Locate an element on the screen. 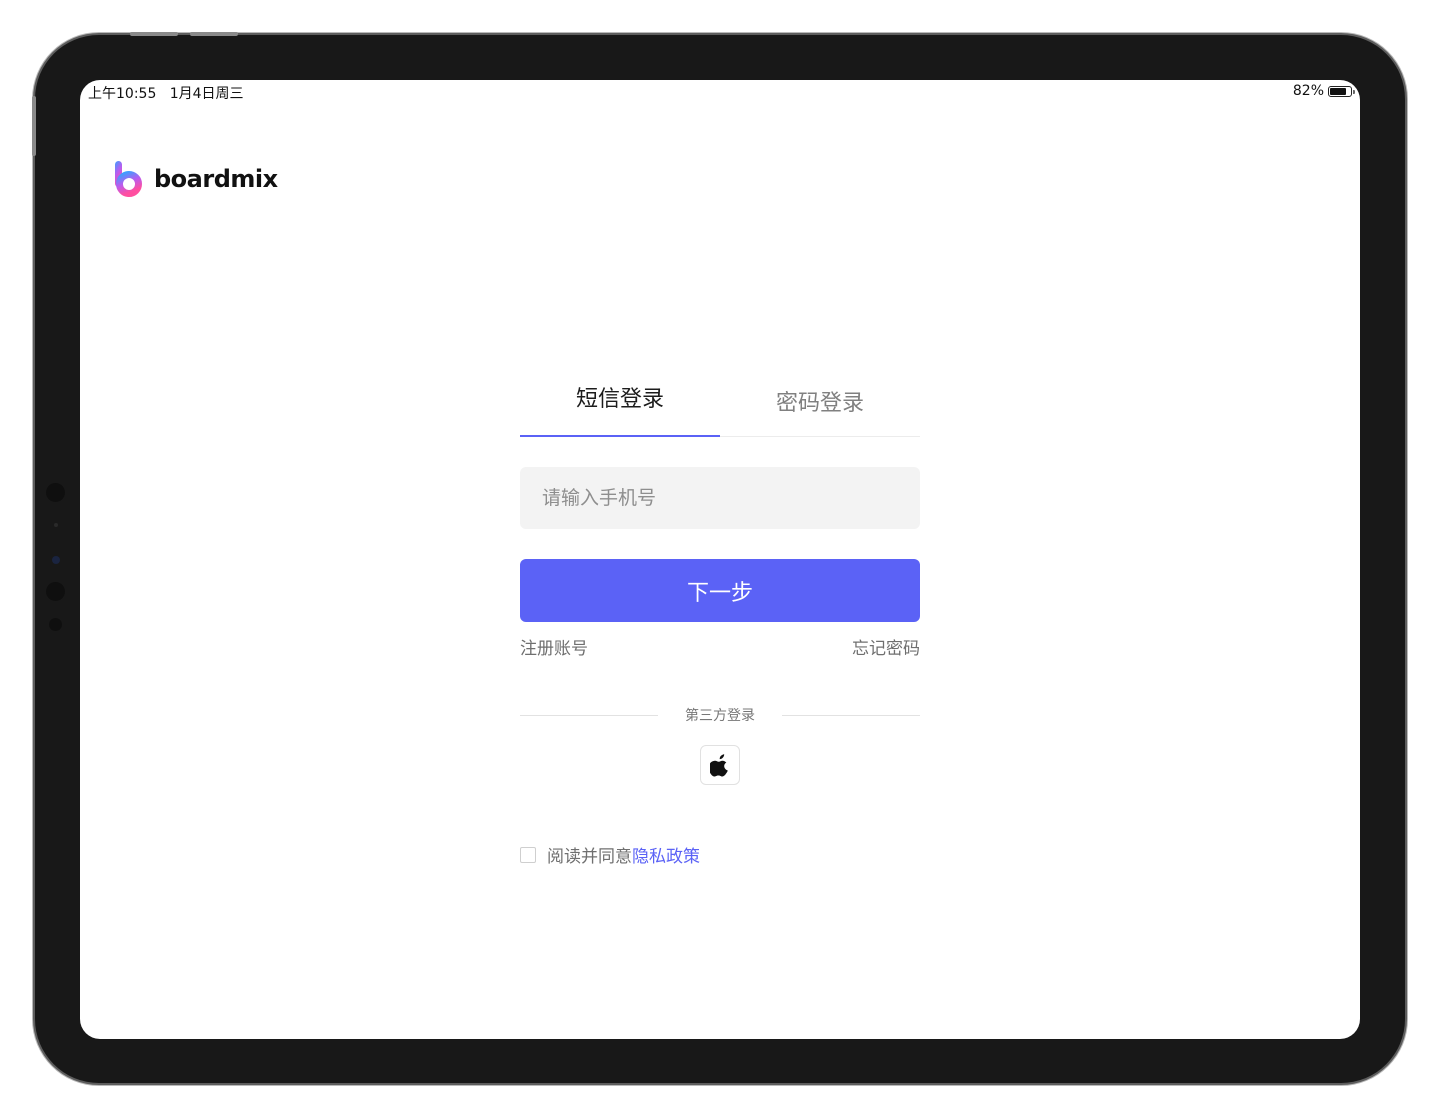 The width and height of the screenshot is (1440, 1119). battery-percent: 82% is located at coordinates (1308, 91).